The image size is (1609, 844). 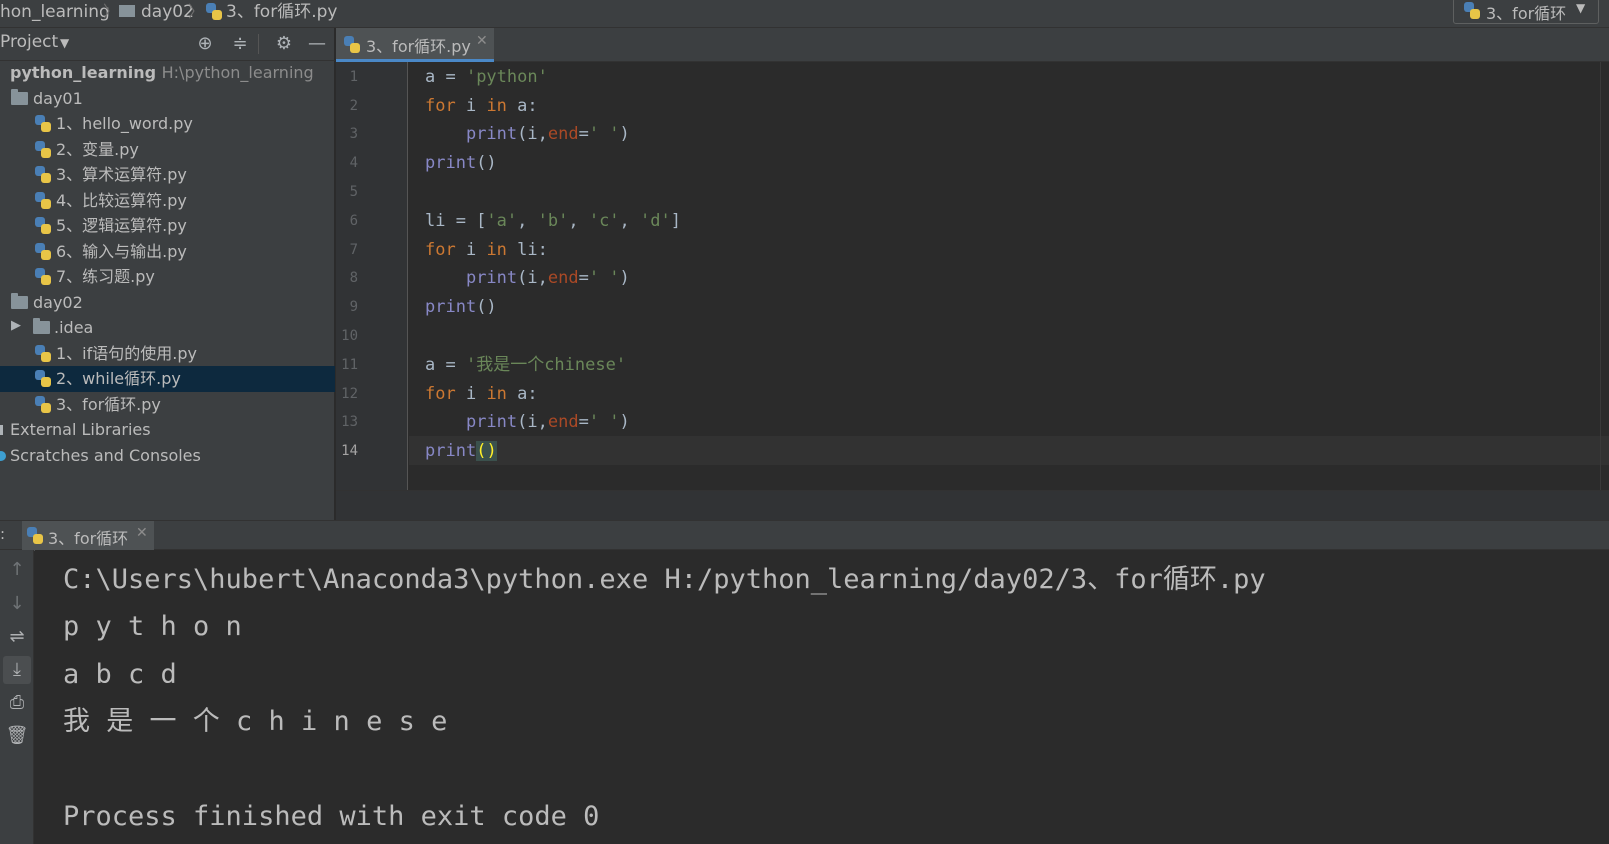 I want to click on console-line: a b c d, so click(x=120, y=674).